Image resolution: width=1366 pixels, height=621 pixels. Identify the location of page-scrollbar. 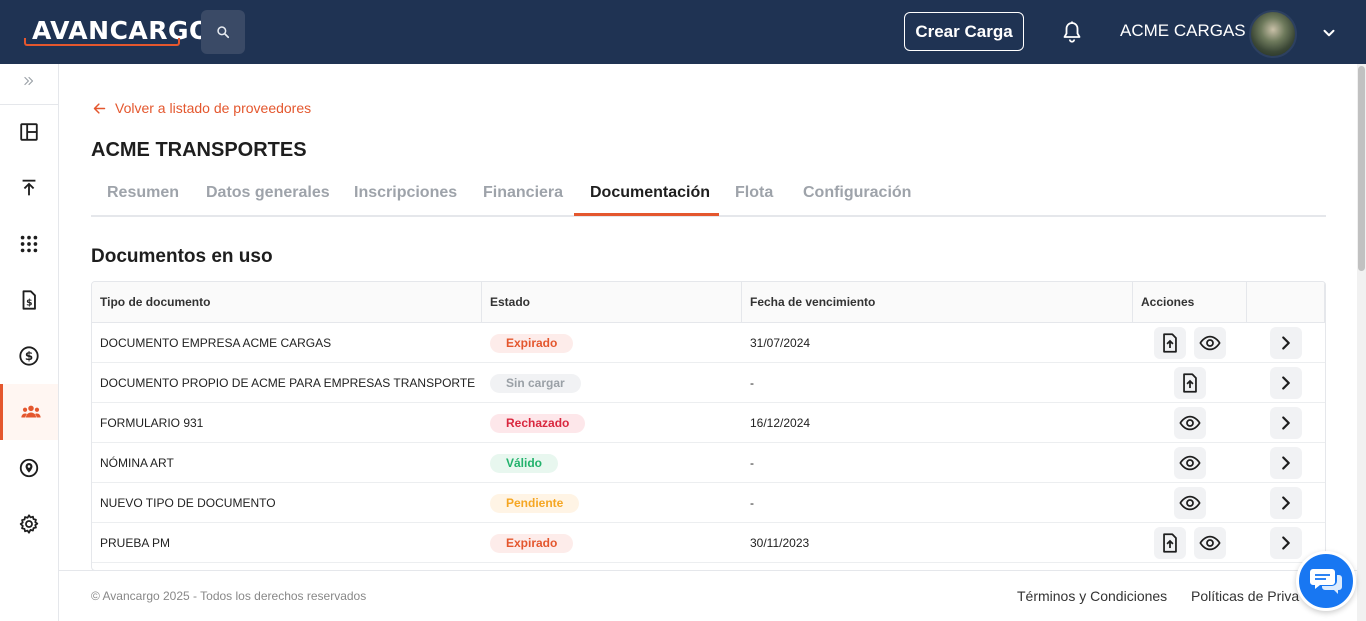
(1361, 342).